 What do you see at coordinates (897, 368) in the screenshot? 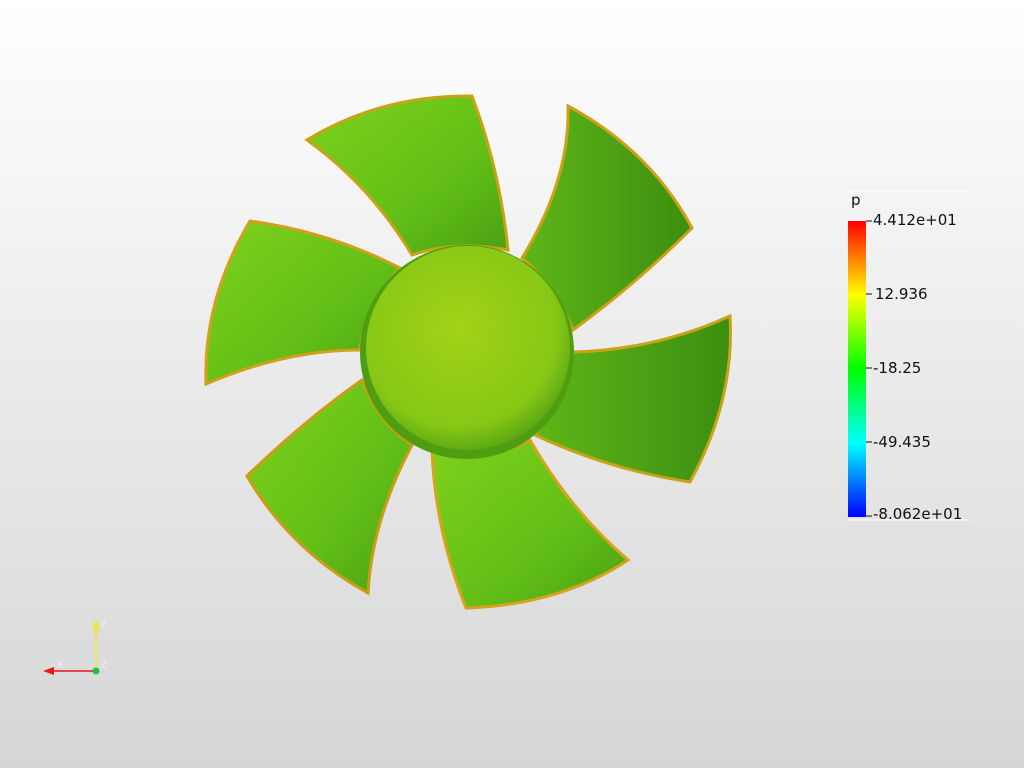
I see `scalar-bar-tick-label: -18.25` at bounding box center [897, 368].